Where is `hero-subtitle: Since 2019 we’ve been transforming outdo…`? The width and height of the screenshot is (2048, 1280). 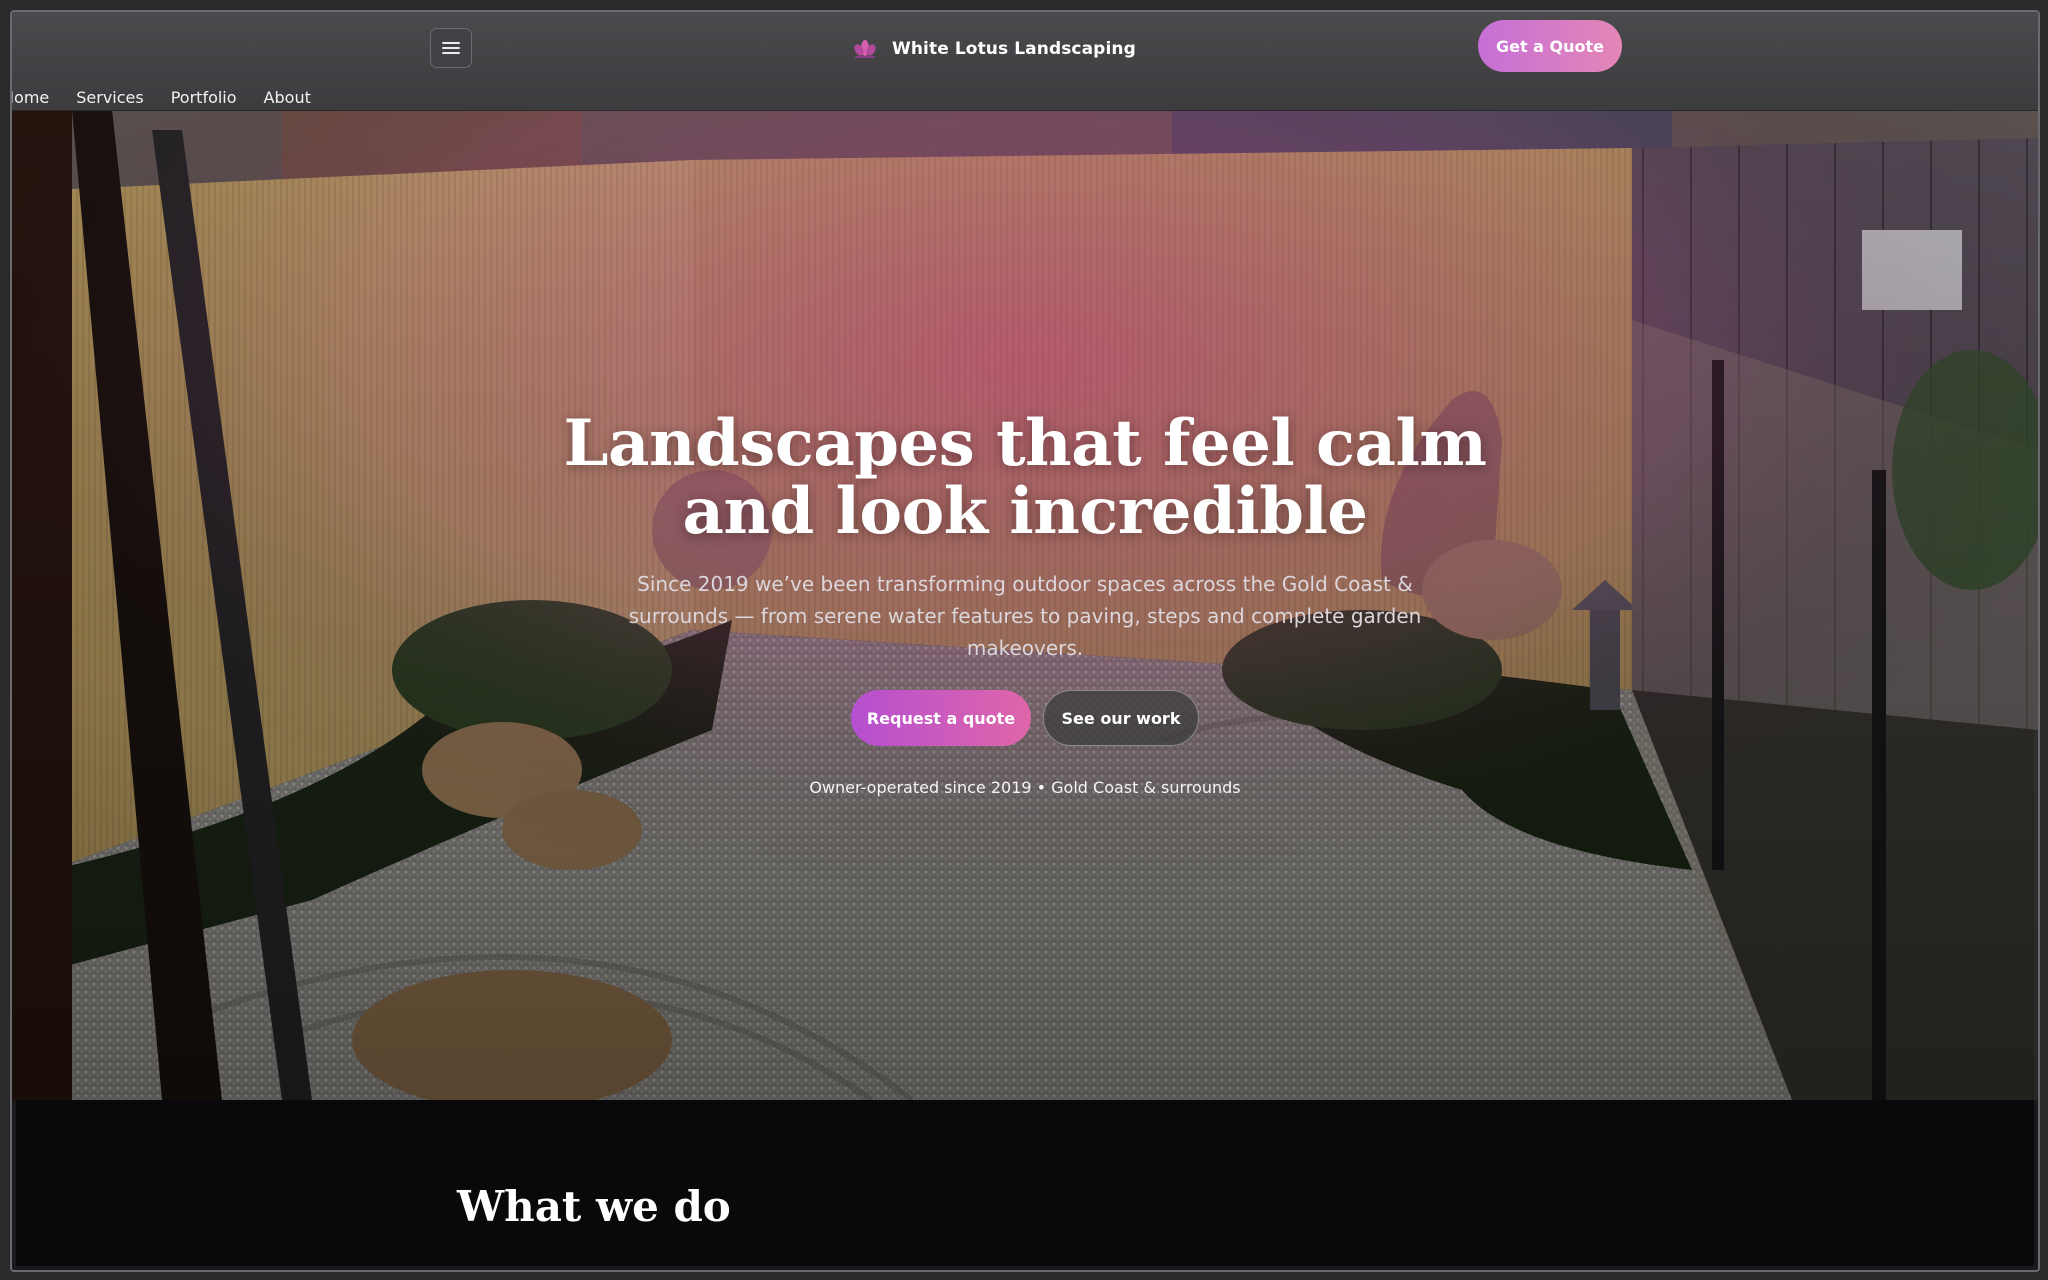
hero-subtitle: Since 2019 we’ve been transforming outdo… is located at coordinates (1025, 616).